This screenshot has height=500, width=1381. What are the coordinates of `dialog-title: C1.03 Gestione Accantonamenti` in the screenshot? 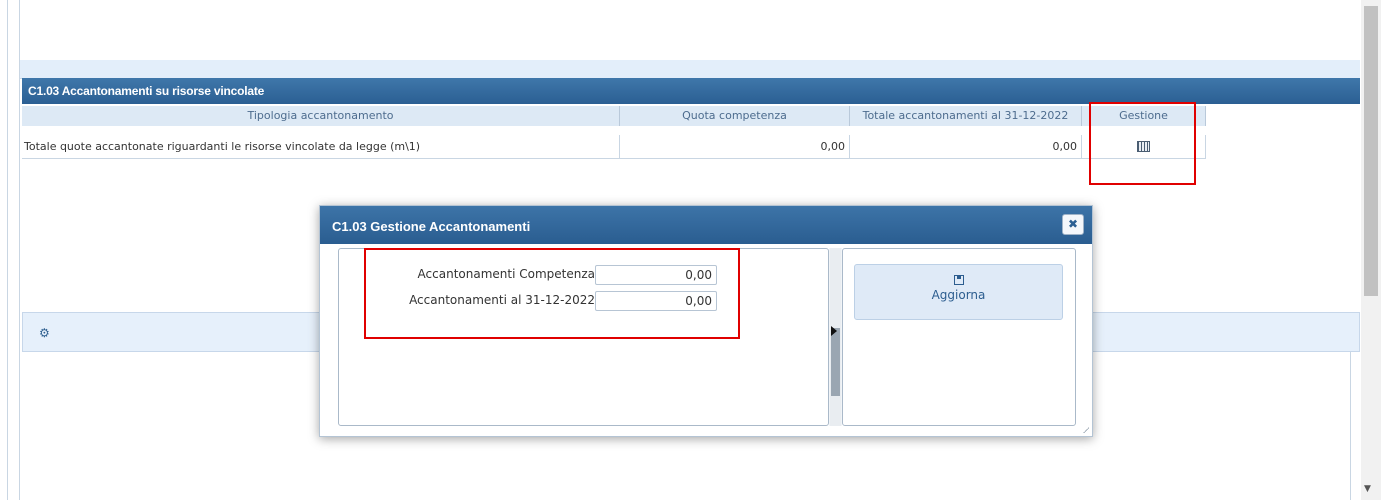 It's located at (706, 225).